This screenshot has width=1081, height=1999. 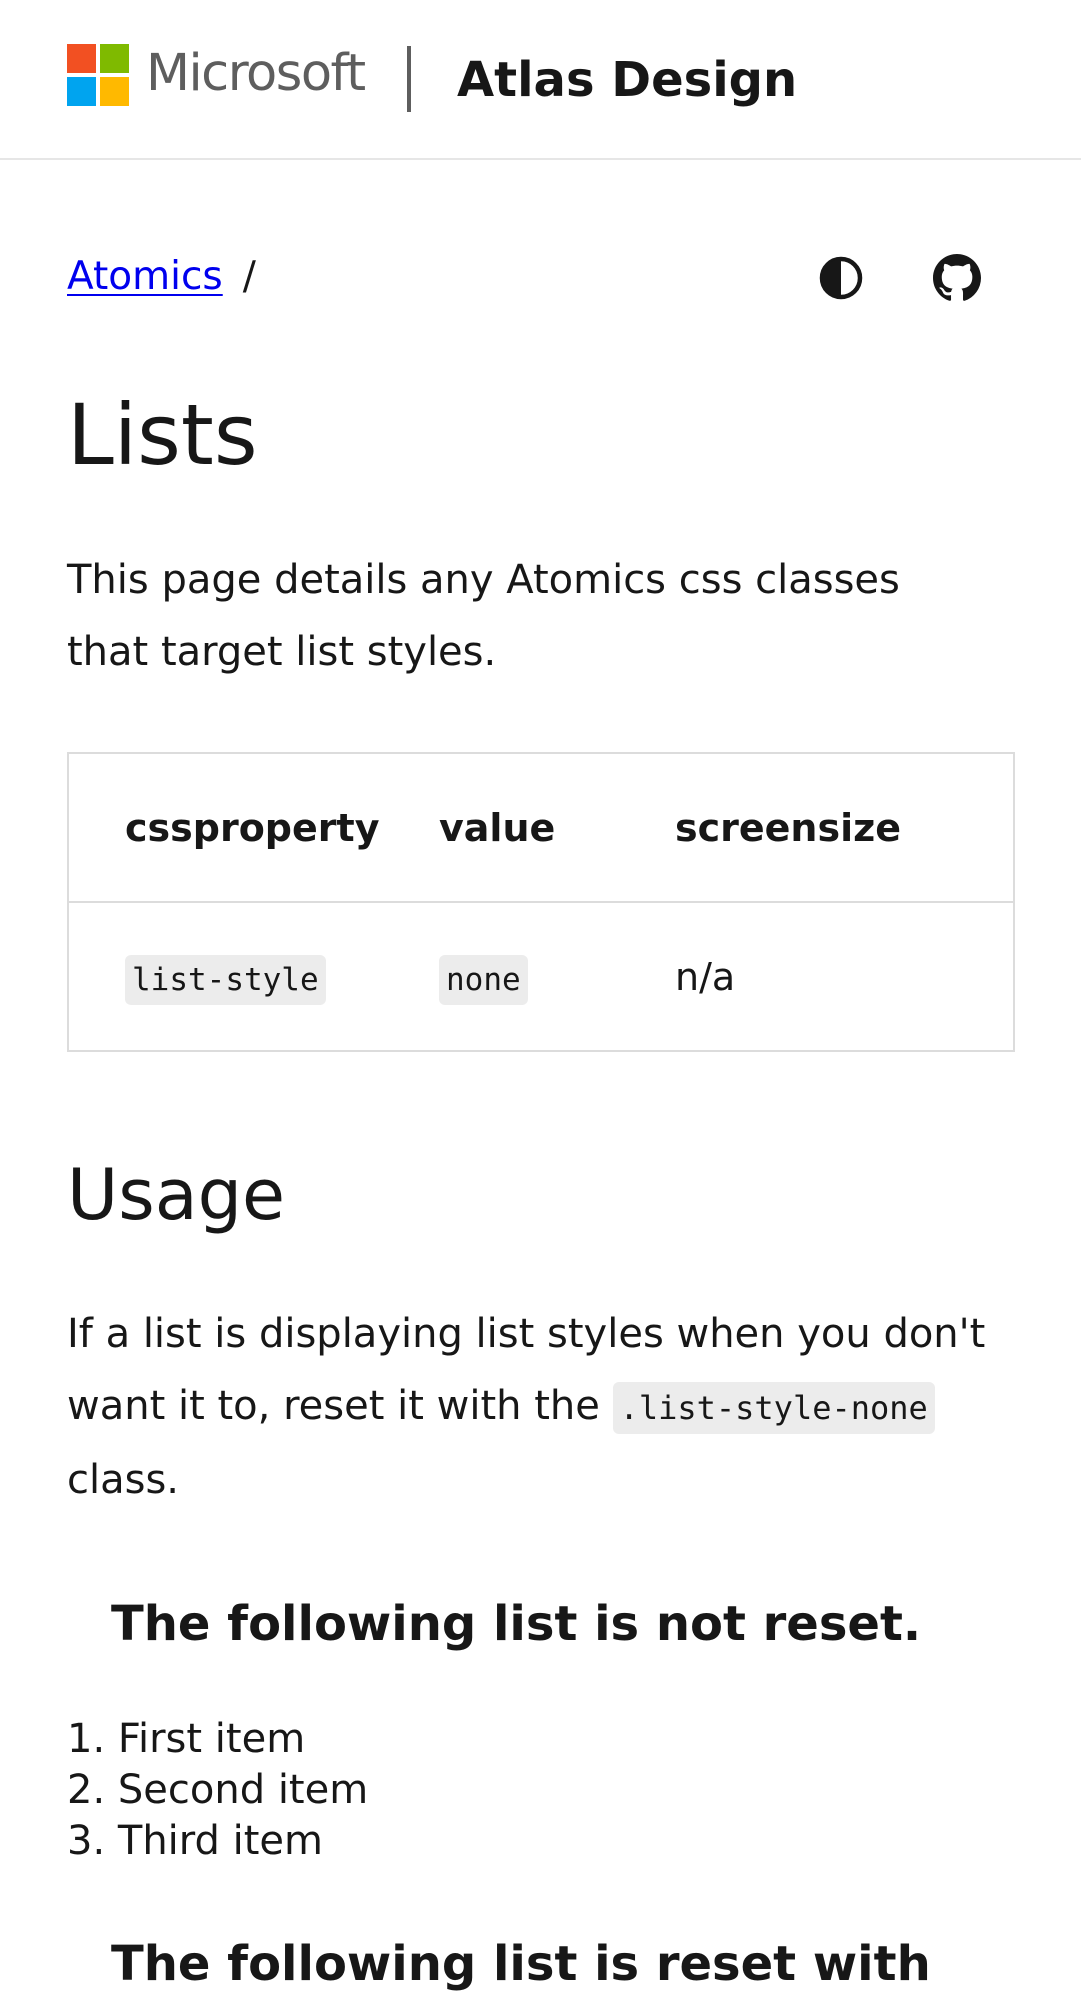 What do you see at coordinates (516, 1624) in the screenshot?
I see `example-heading-not-reset: The following list is not reset.` at bounding box center [516, 1624].